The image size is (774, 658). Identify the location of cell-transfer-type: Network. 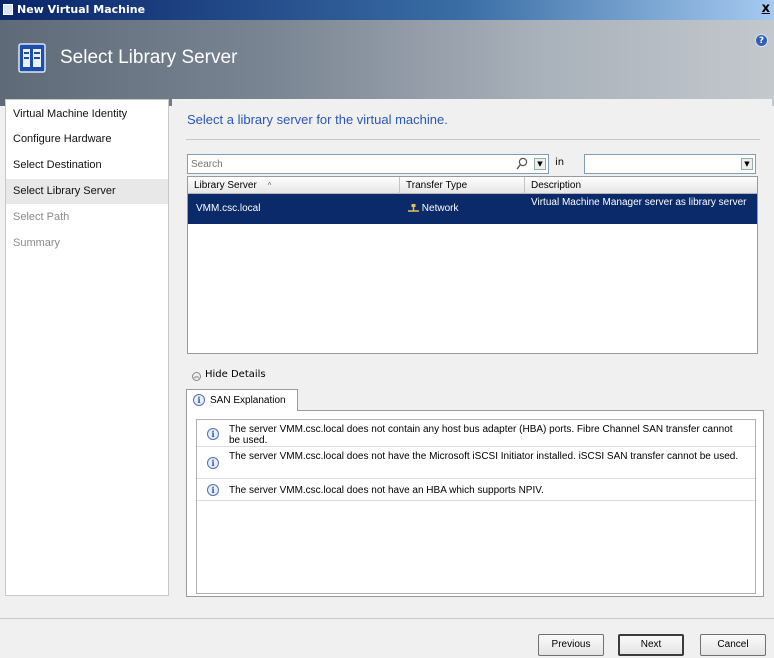
(433, 218).